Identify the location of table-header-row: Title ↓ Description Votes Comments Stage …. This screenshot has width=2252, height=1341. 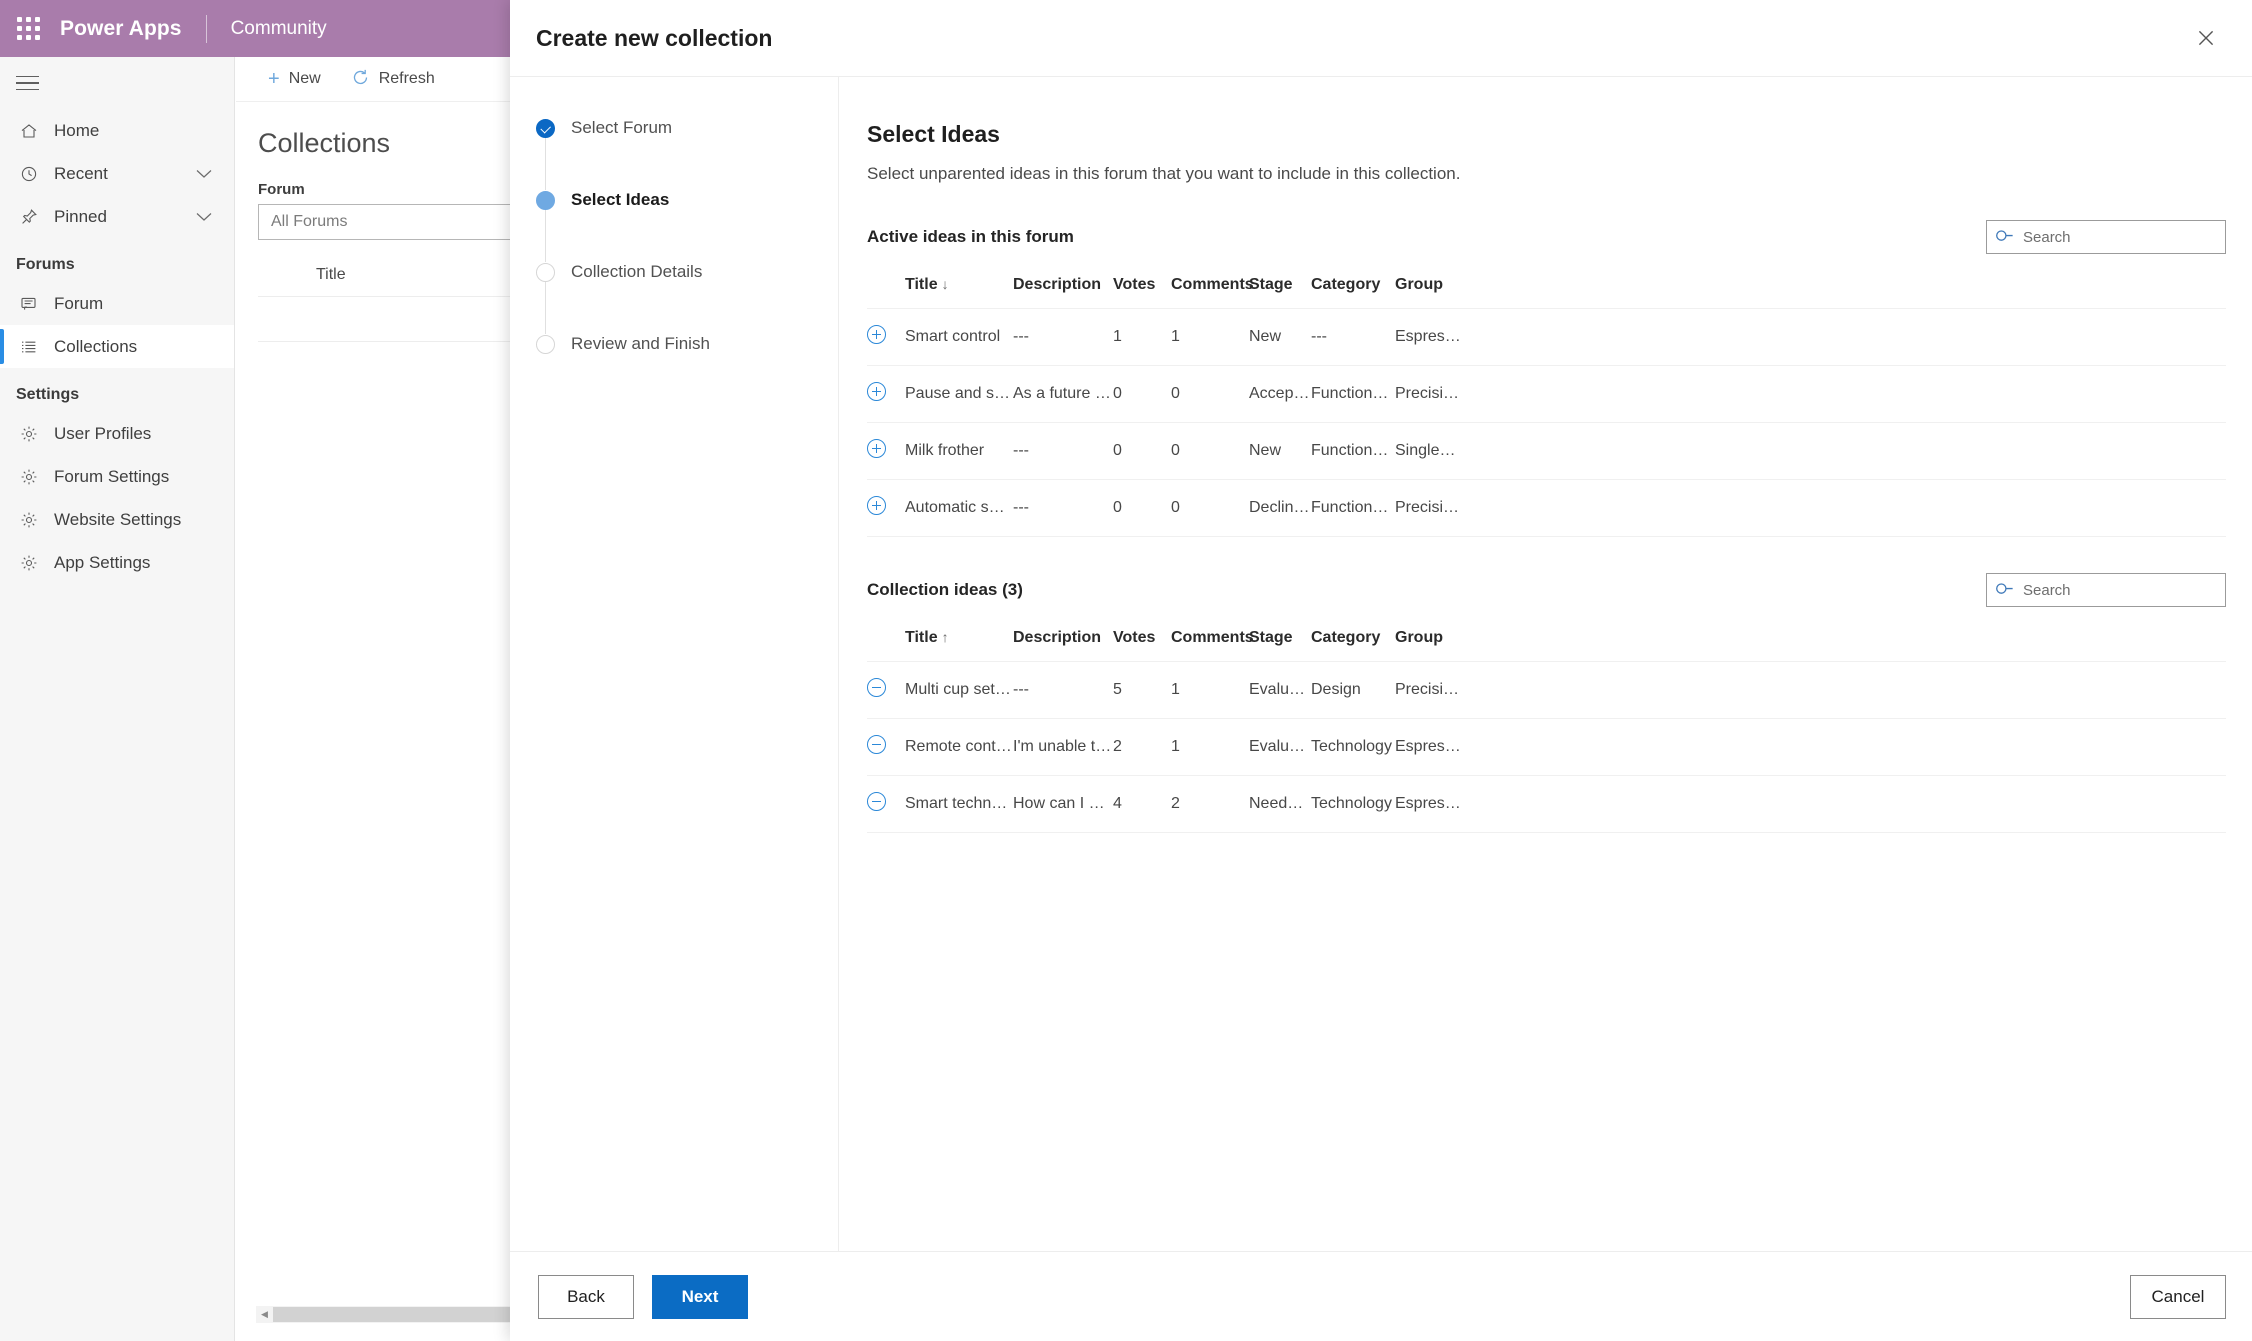
(1546, 288).